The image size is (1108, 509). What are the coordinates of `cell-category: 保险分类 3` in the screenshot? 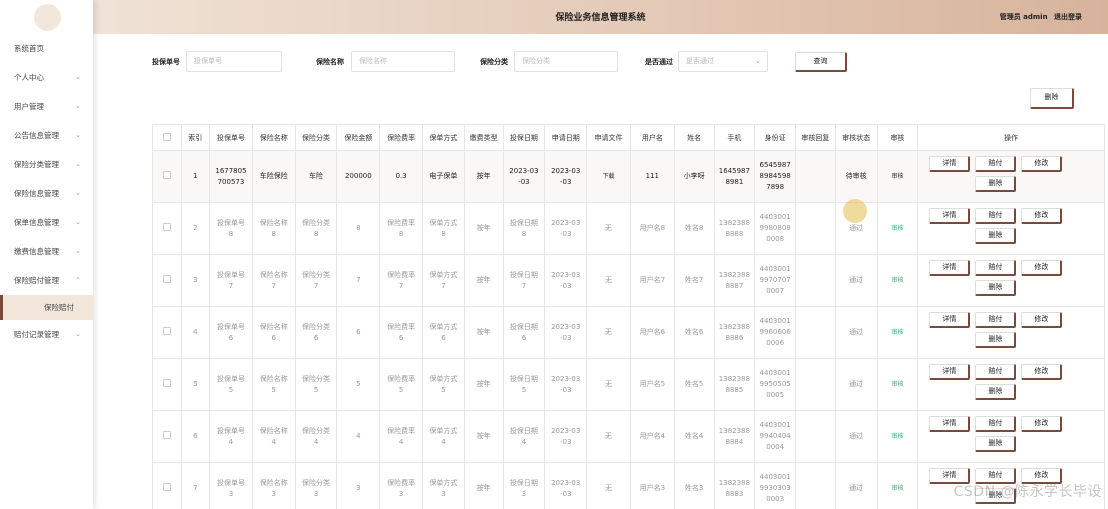 It's located at (316, 485).